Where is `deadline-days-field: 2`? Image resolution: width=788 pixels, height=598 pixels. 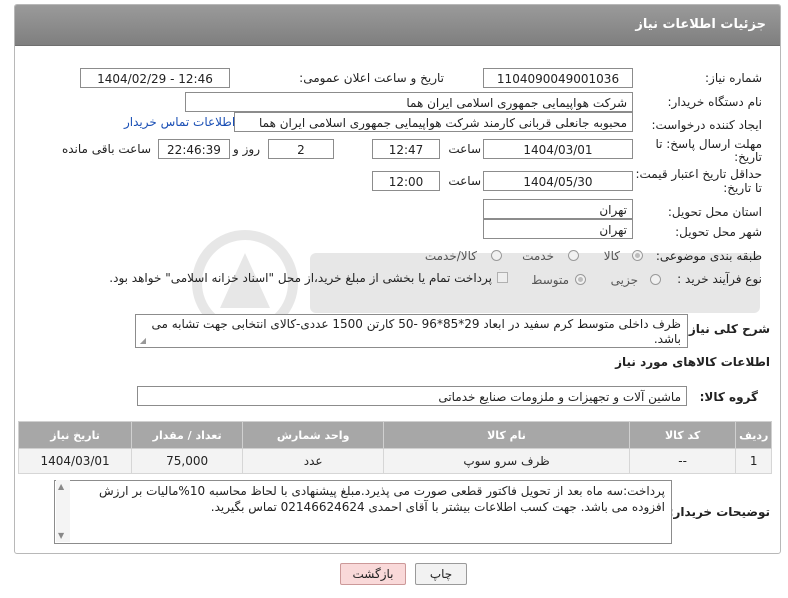 deadline-days-field: 2 is located at coordinates (301, 149).